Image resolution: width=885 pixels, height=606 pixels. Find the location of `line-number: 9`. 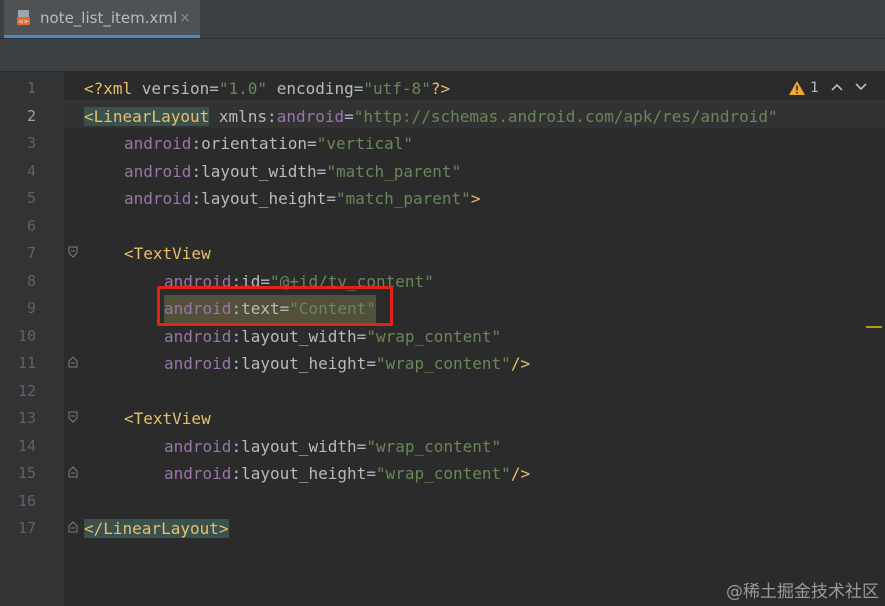

line-number: 9 is located at coordinates (31, 308).